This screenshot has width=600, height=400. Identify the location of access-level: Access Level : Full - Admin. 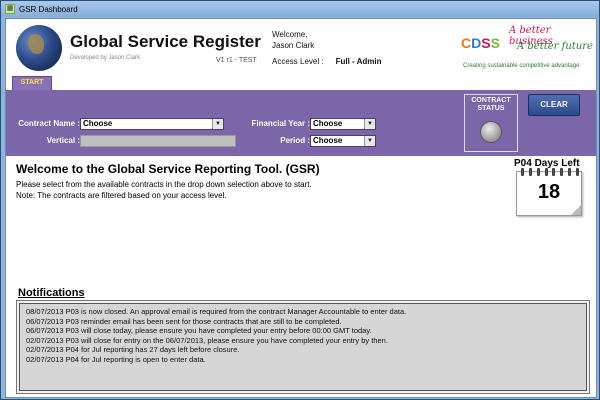
(327, 61).